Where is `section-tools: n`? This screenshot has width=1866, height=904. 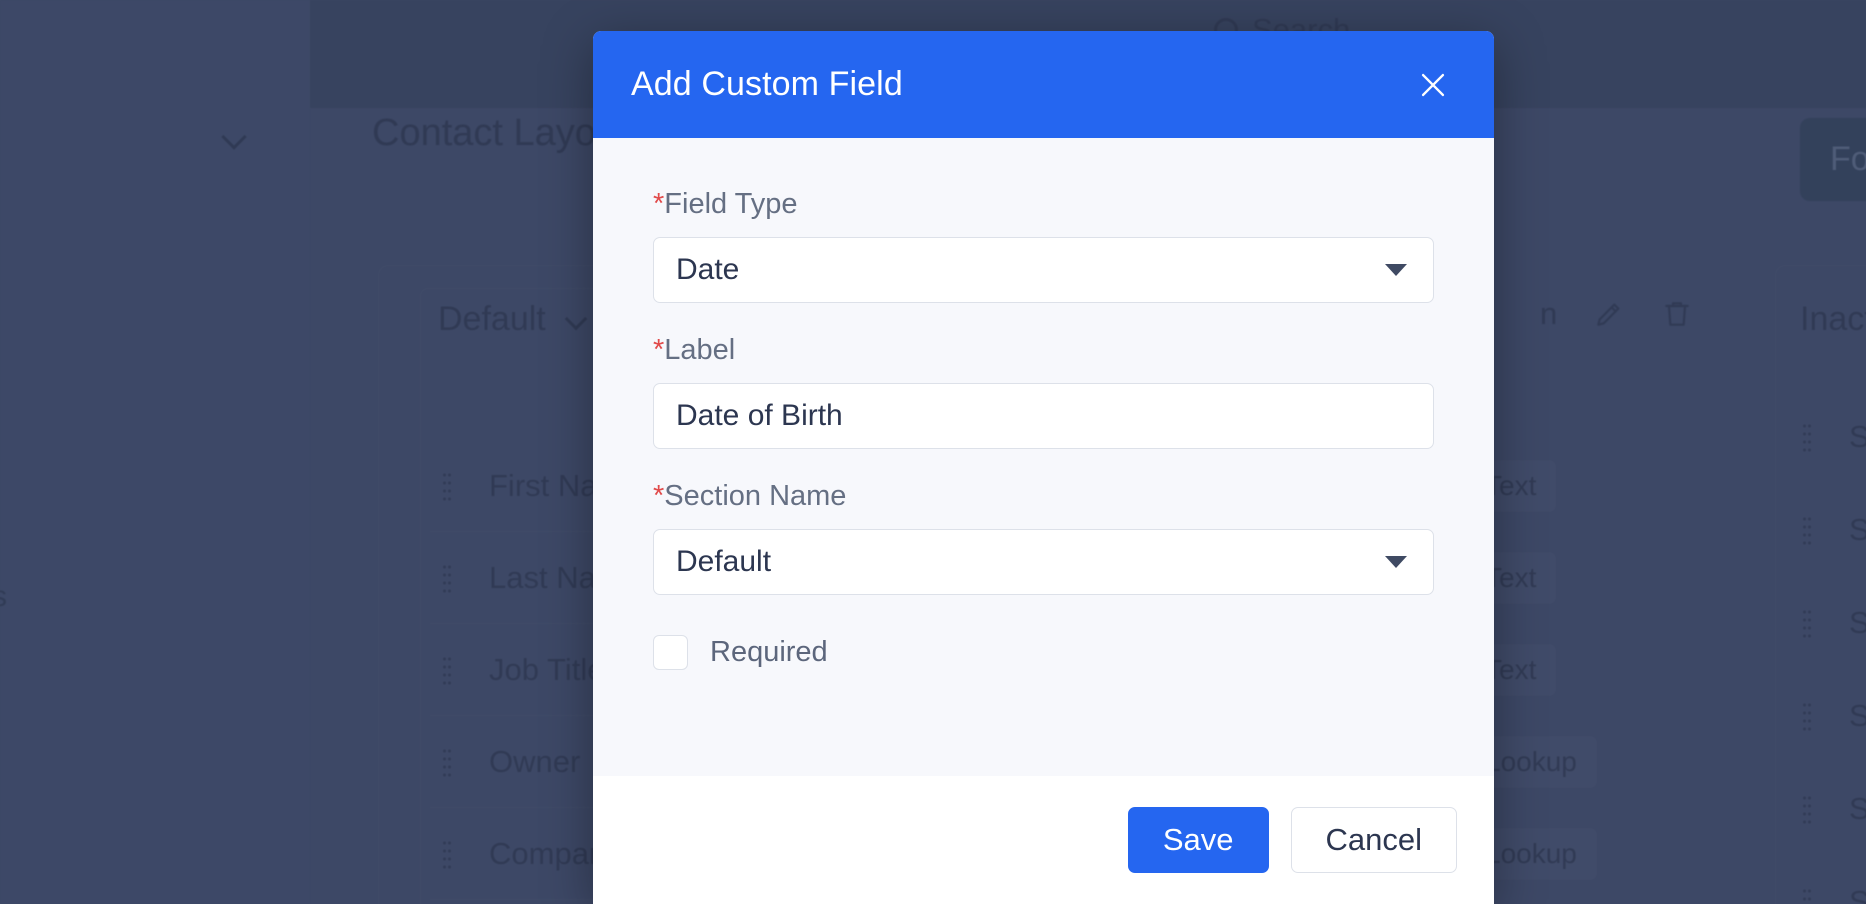 section-tools: n is located at coordinates (1616, 314).